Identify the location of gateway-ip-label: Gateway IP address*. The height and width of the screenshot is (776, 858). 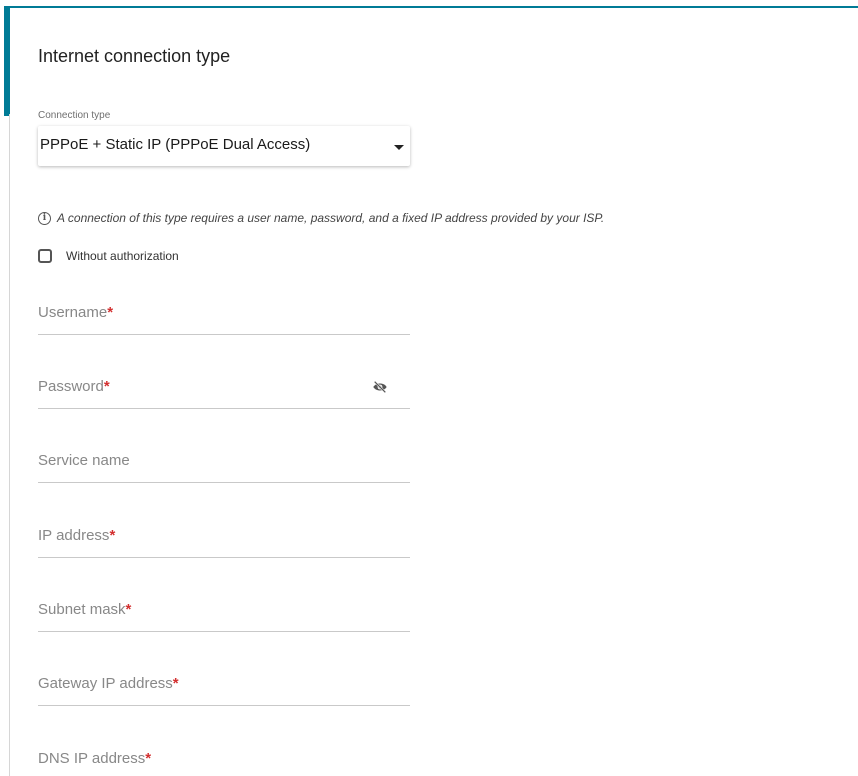
(108, 683).